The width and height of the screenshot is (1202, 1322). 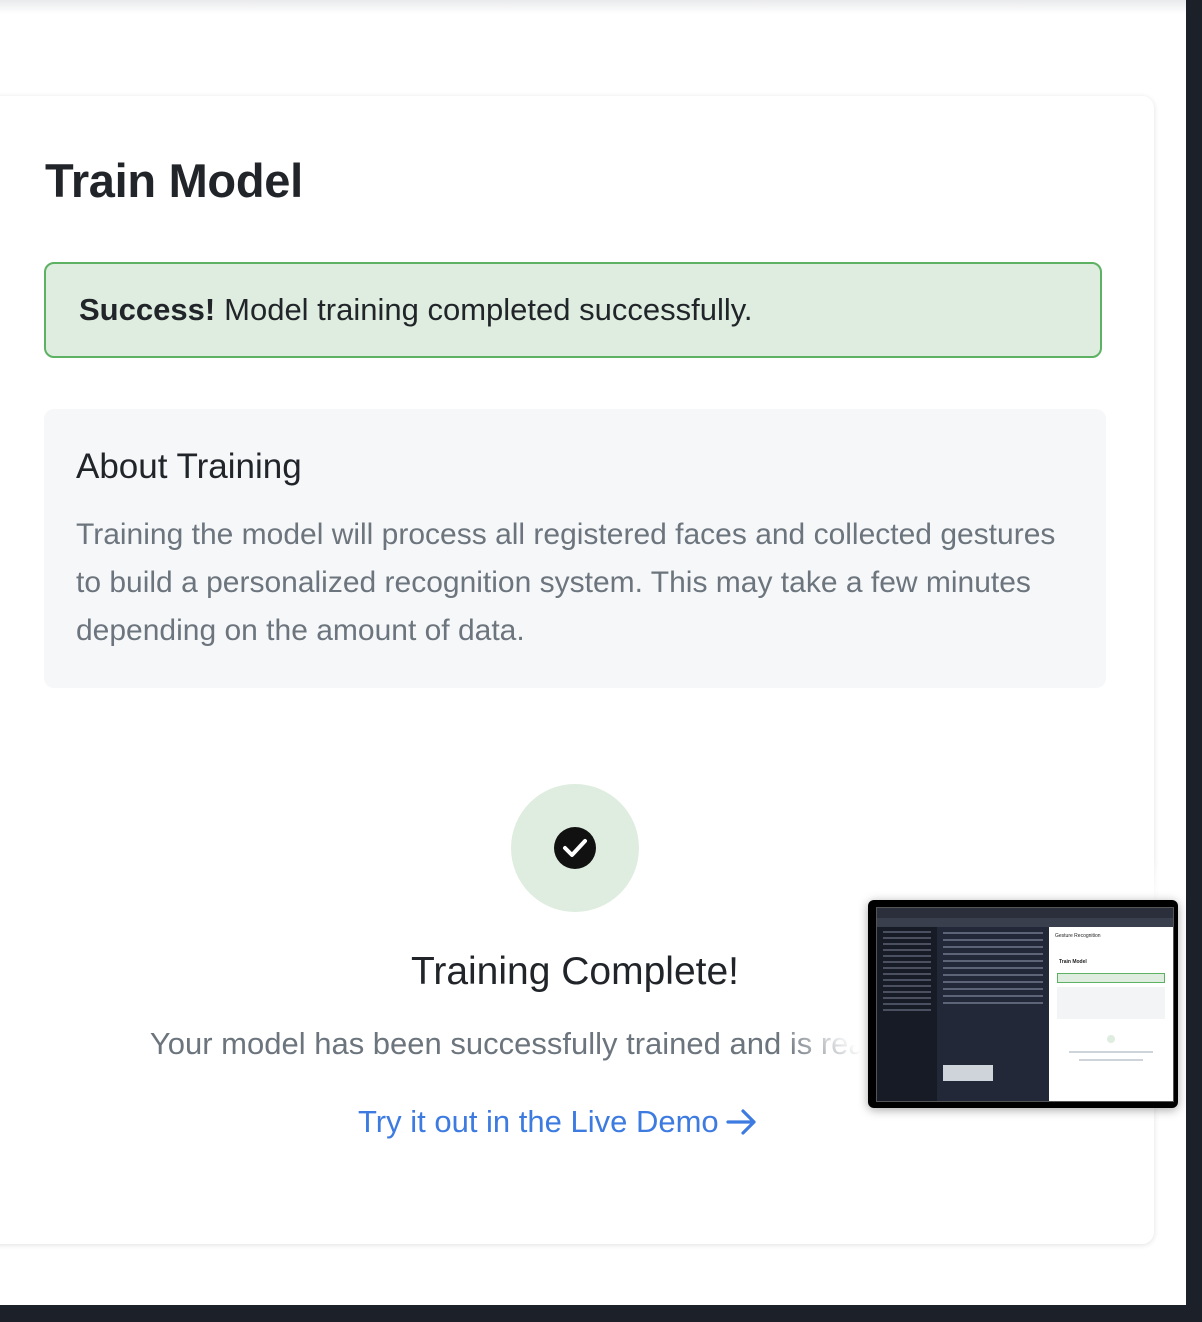 I want to click on thumbnail-check-icon, so click(x=1111, y=1039).